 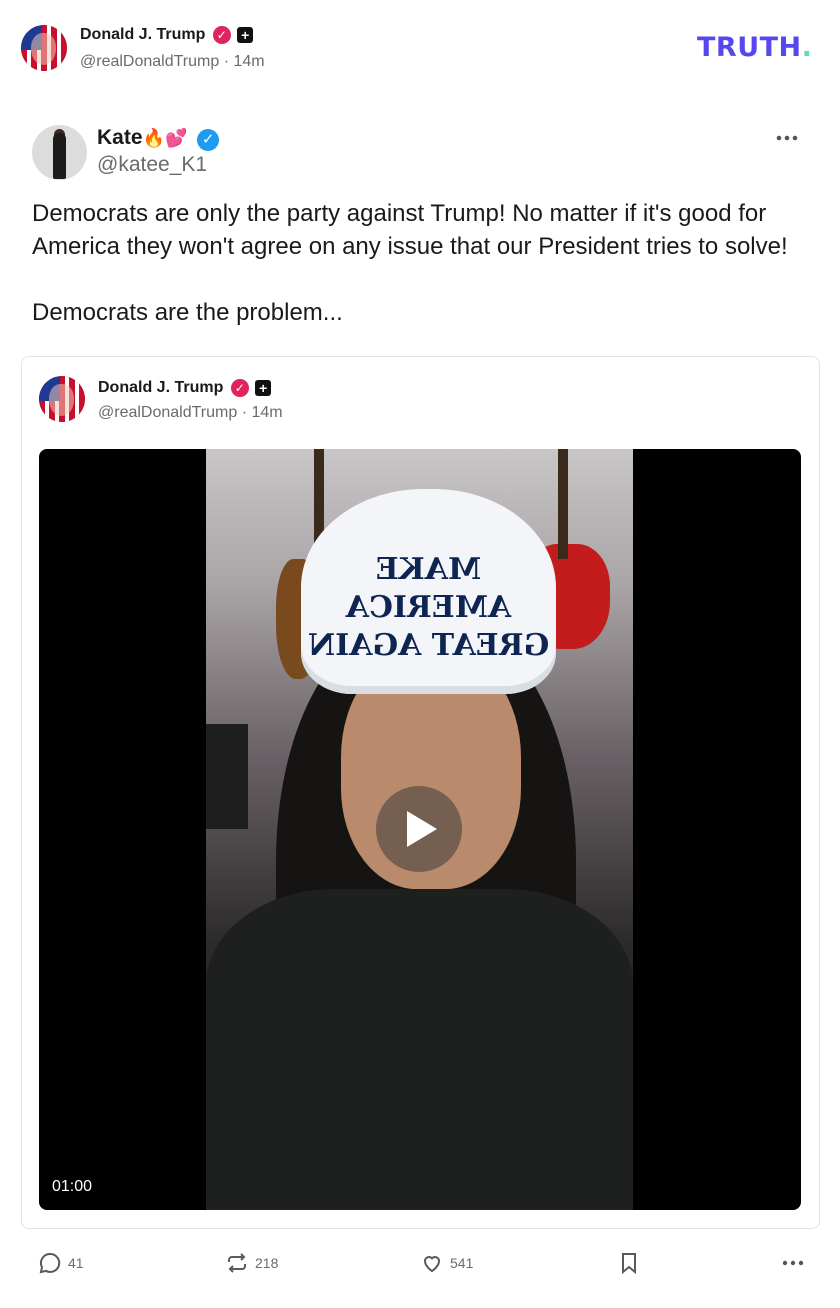 What do you see at coordinates (749, 47) in the screenshot?
I see `logo-text: TRUTH` at bounding box center [749, 47].